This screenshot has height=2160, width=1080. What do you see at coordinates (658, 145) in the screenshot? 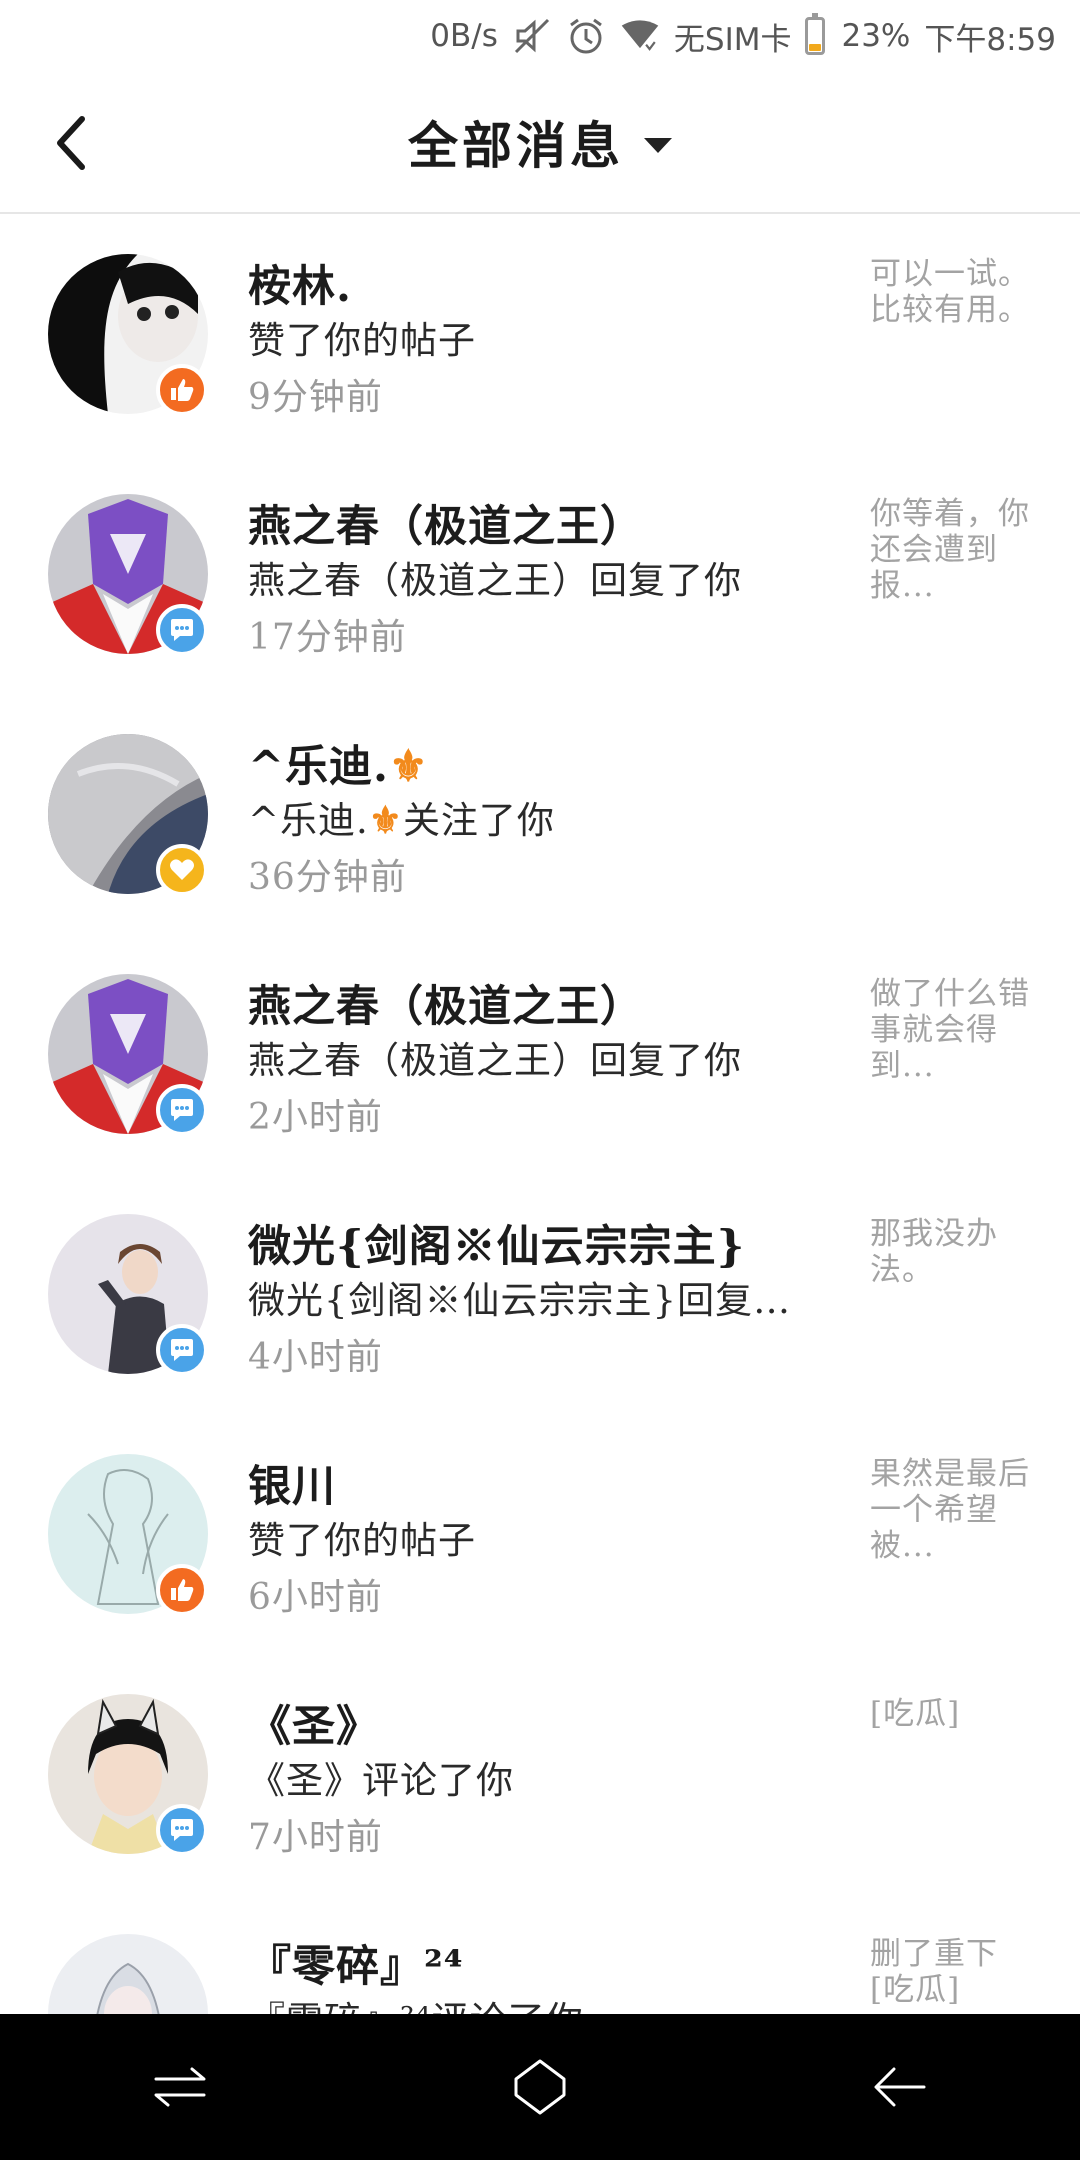
I see `caret-down-icon` at bounding box center [658, 145].